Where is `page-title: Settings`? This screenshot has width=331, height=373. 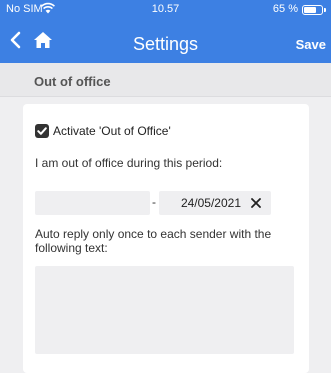 page-title: Settings is located at coordinates (165, 44).